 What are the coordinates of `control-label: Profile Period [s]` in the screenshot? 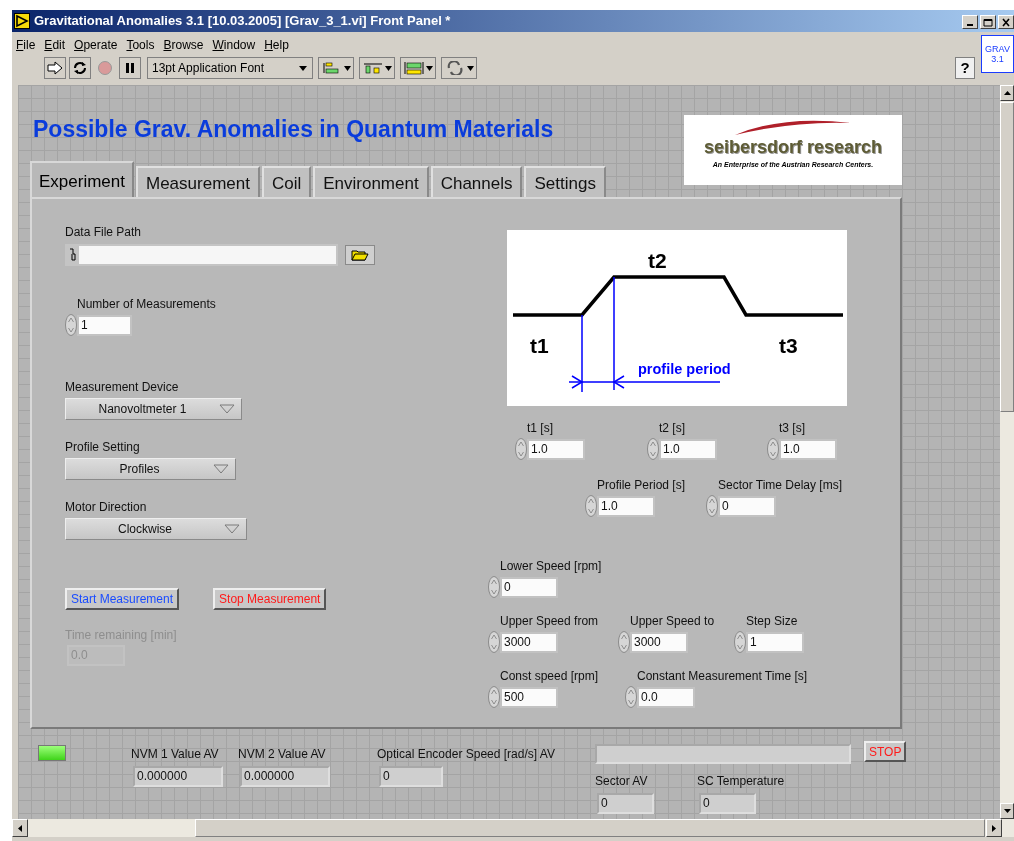 It's located at (642, 485).